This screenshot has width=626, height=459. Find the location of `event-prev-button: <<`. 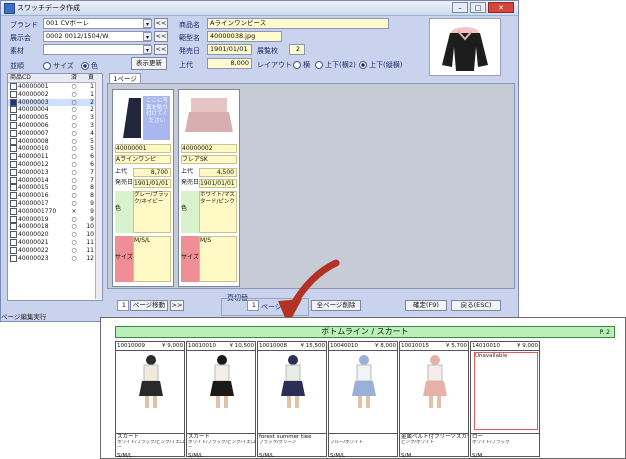

event-prev-button: << is located at coordinates (161, 36).